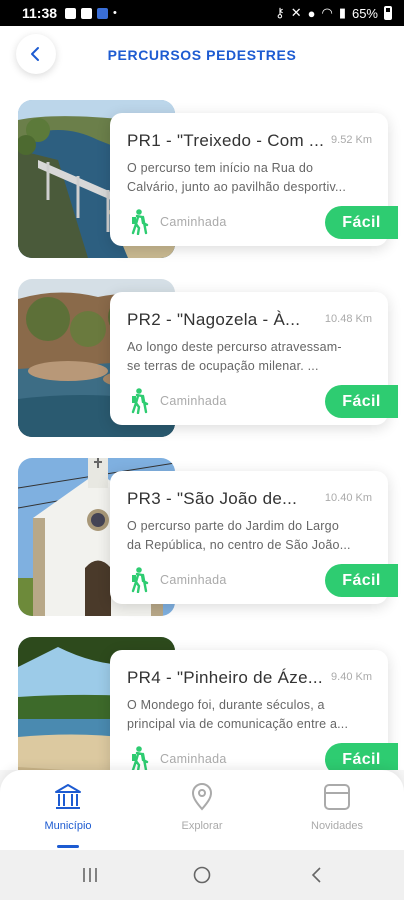 The image size is (404, 900). I want to click on bottom-navigation: Município Explorar Novidades, so click(202, 810).